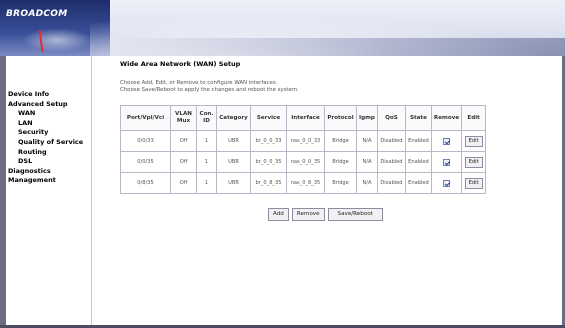  I want to click on col-service: Service, so click(268, 118).